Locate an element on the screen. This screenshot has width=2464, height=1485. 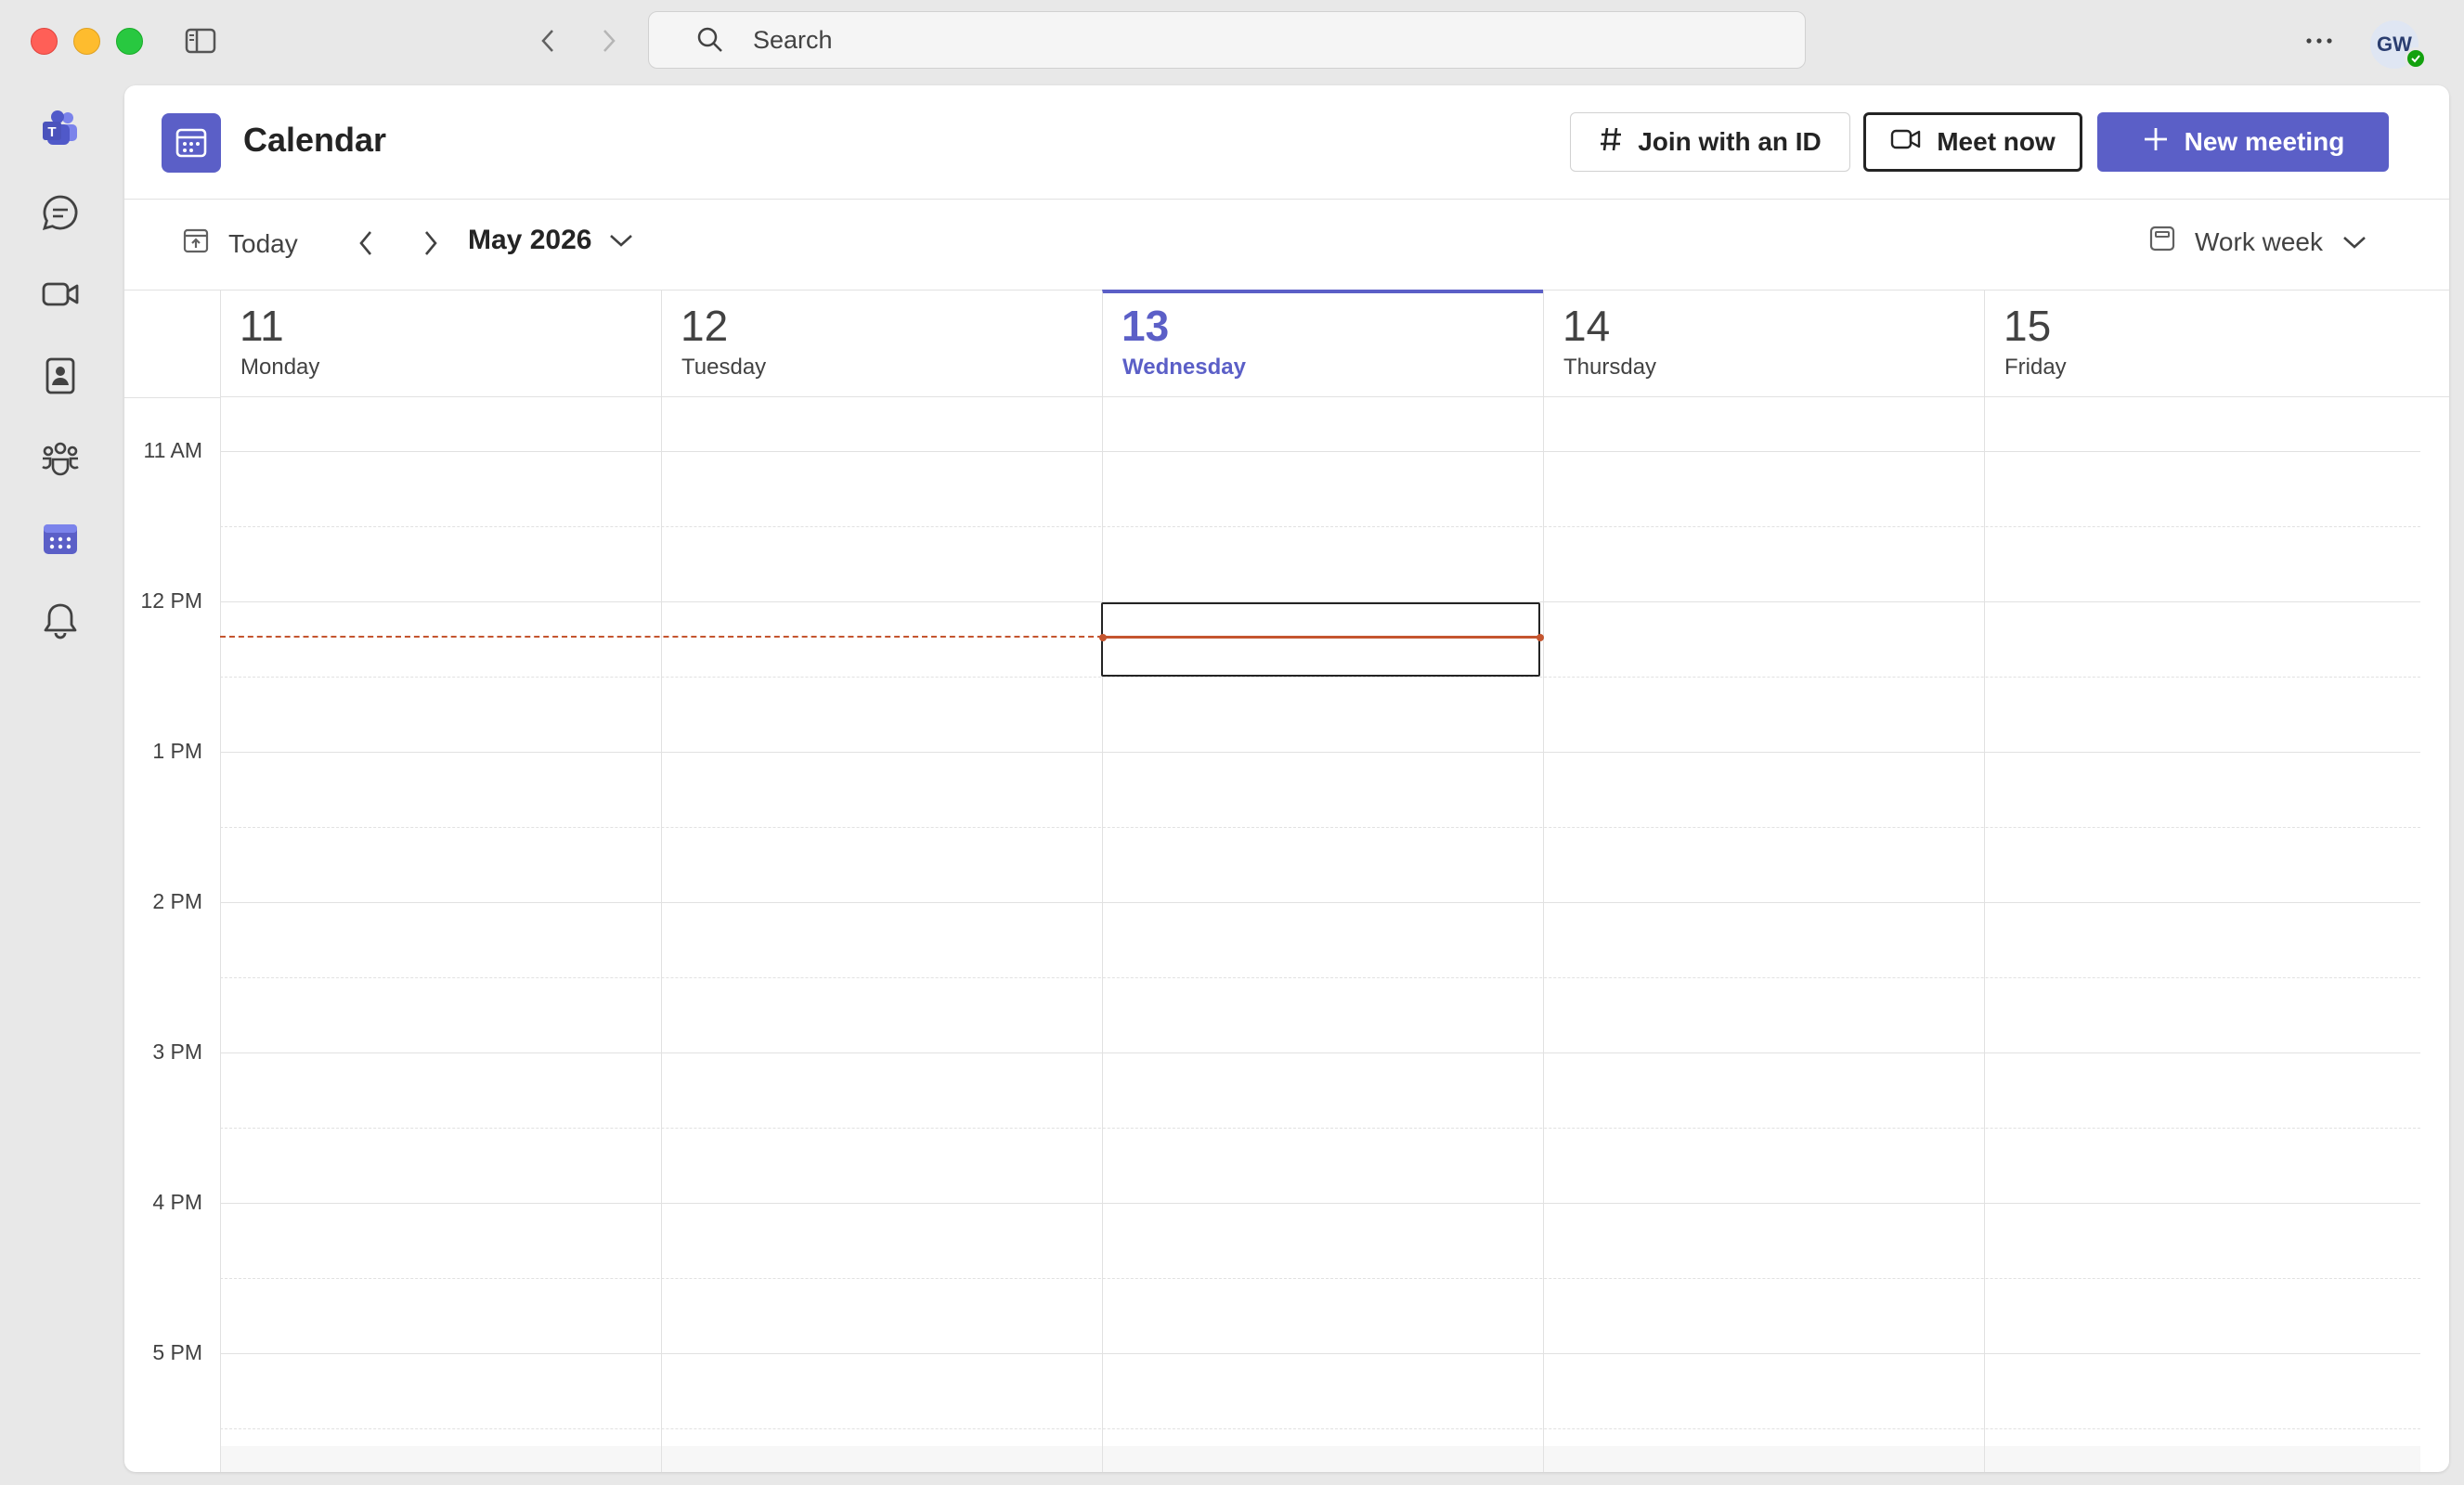
day-number: 11 is located at coordinates (262, 326).